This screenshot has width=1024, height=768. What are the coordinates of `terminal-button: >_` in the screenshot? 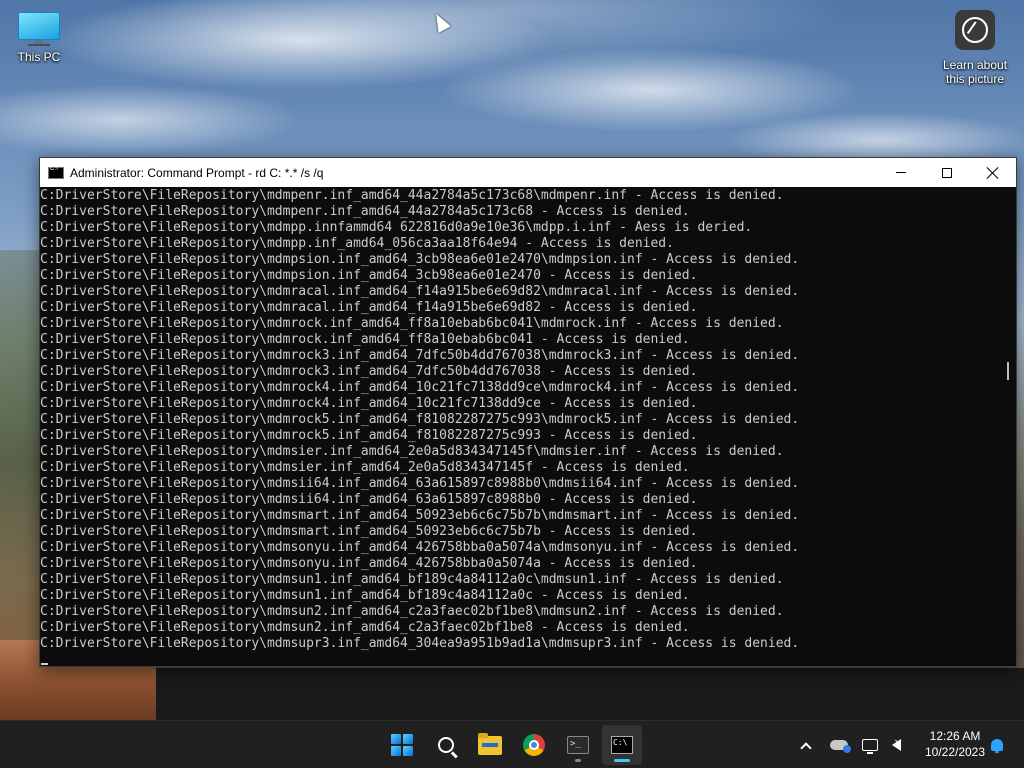 It's located at (578, 745).